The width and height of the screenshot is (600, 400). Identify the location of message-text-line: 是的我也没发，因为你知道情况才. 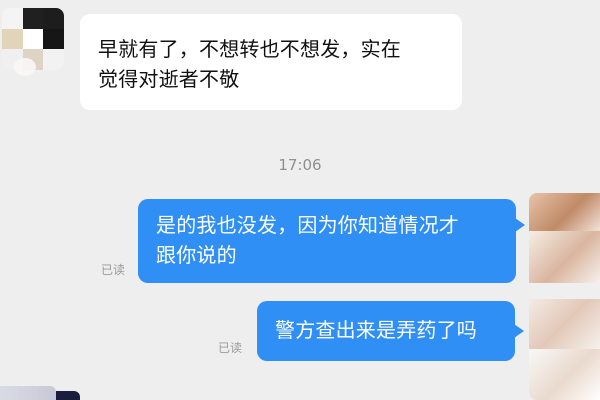
(307, 225).